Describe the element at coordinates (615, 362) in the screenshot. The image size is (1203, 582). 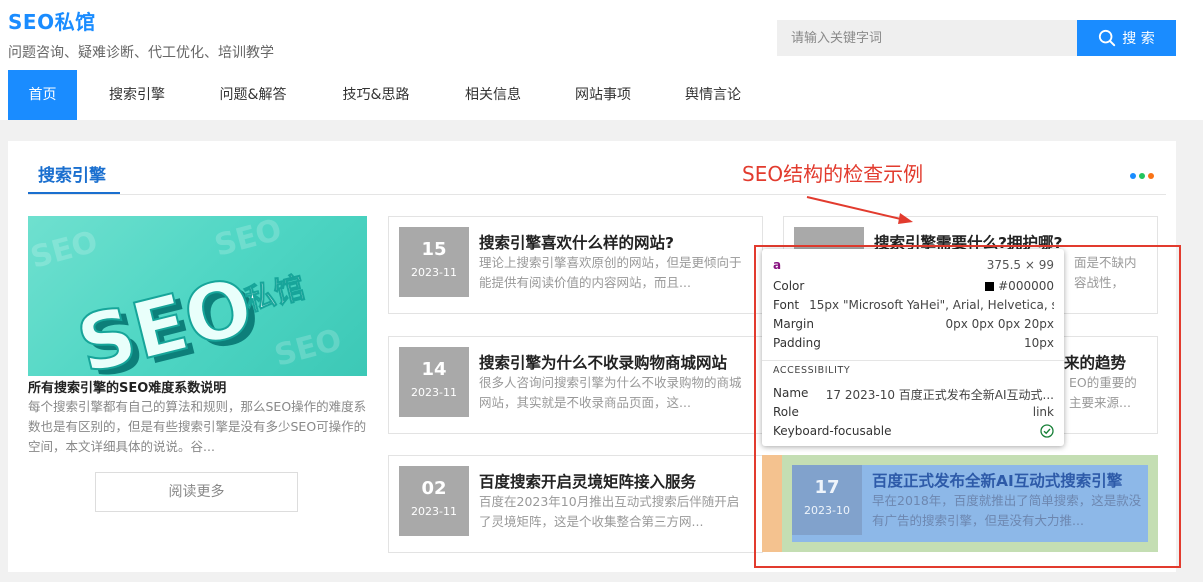
I see `article-title: 搜索引擎为什么不收录购物商城网站` at that location.